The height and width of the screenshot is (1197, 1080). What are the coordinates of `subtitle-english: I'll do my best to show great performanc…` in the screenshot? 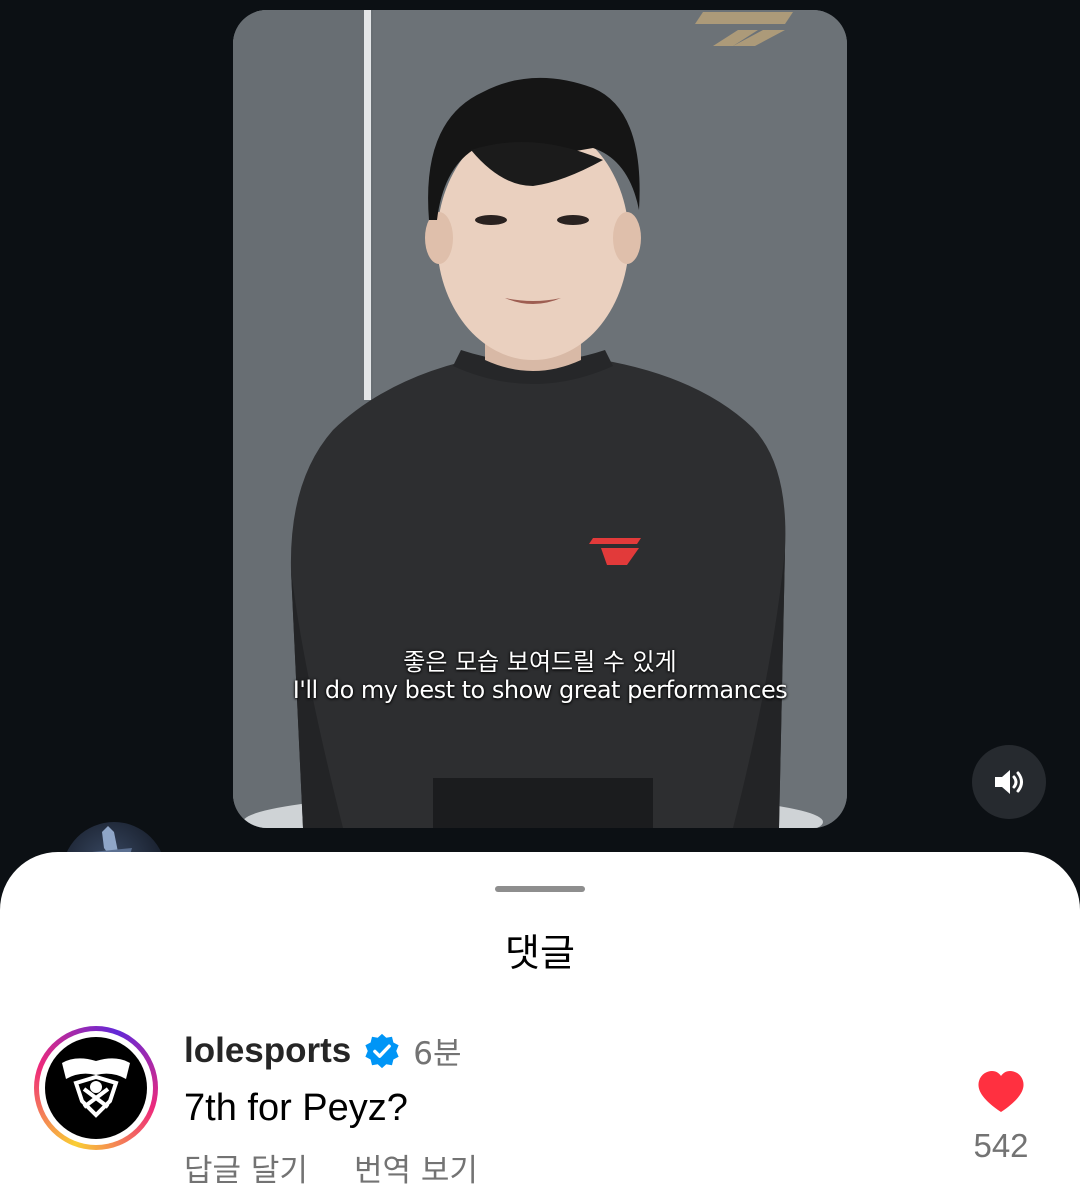 It's located at (540, 690).